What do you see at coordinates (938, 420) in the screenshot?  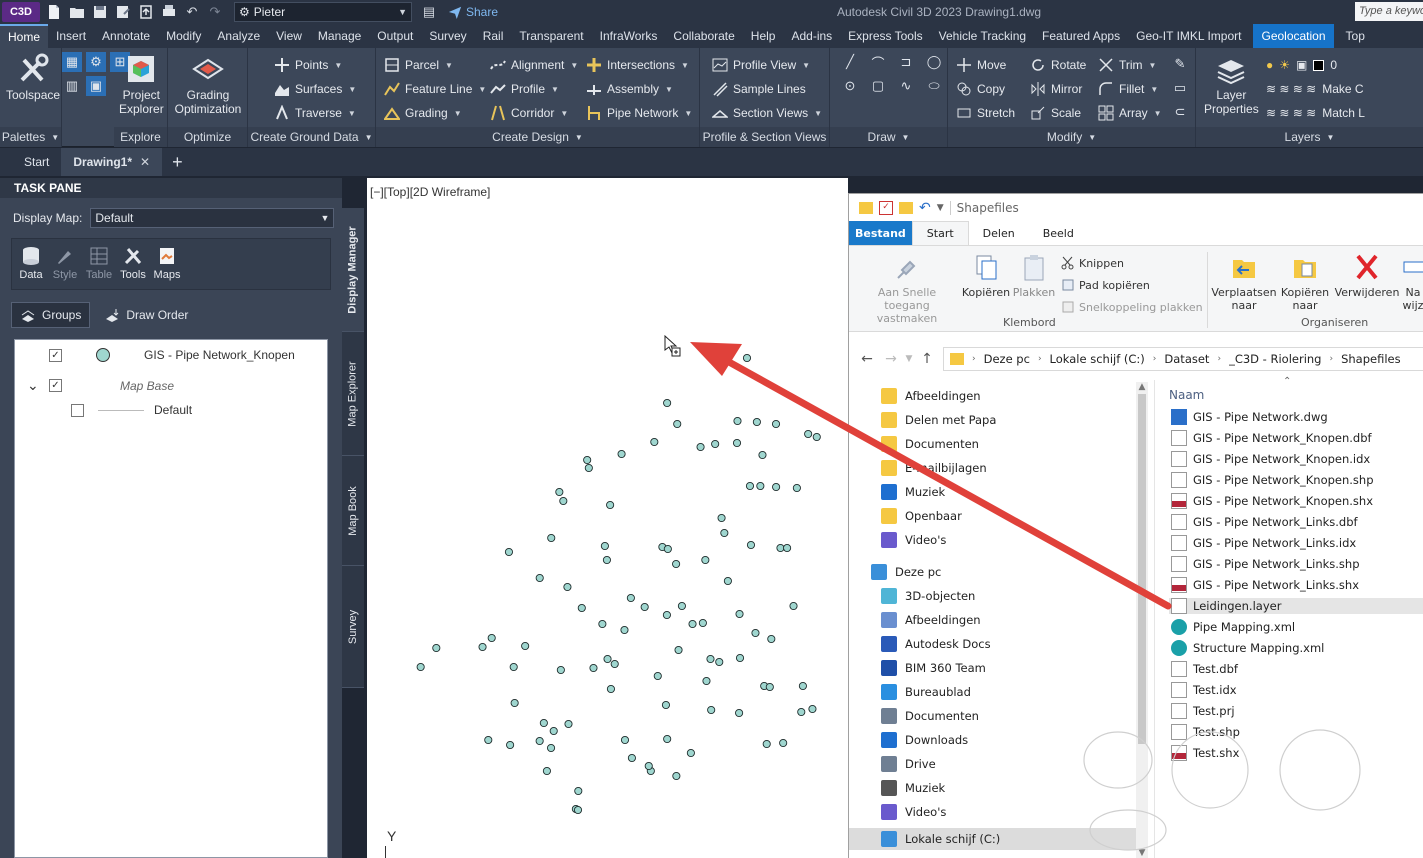 I see `nav-item-delen-met-papa: Delen met Papa` at bounding box center [938, 420].